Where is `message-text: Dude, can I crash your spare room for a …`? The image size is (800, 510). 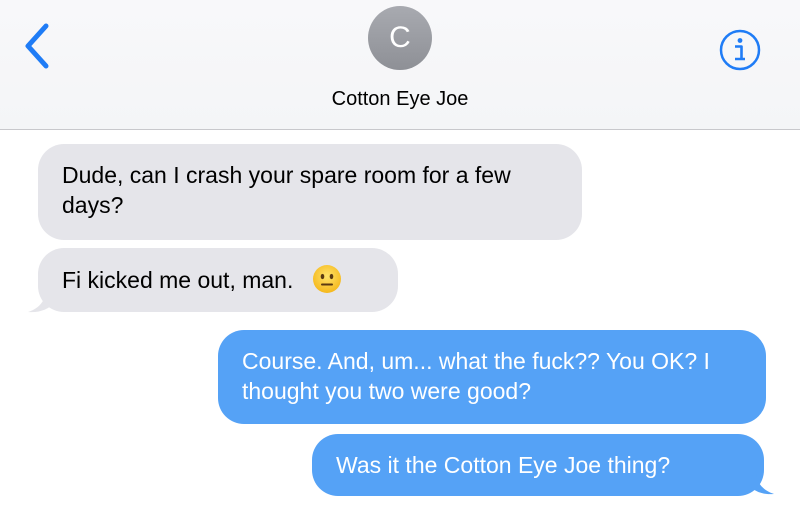
message-text: Dude, can I crash your spare room for a … is located at coordinates (286, 190).